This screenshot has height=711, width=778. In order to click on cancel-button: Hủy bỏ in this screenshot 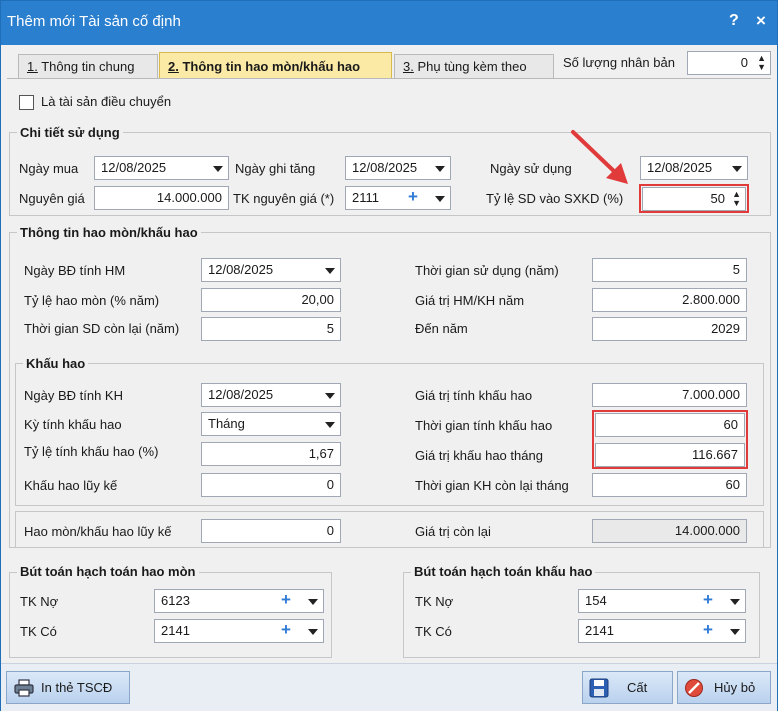, I will do `click(724, 687)`.